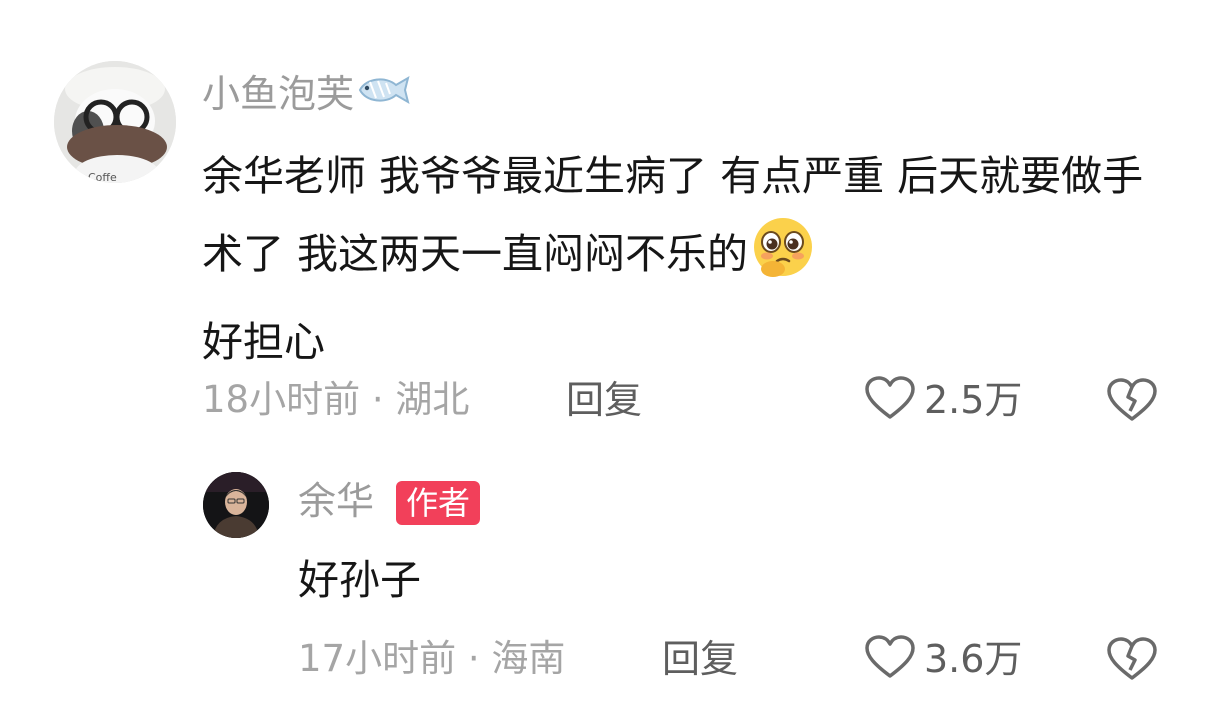 Image resolution: width=1224 pixels, height=719 pixels. Describe the element at coordinates (673, 215) in the screenshot. I see `comment-text: 余华老师 我爷爷最近生病了 有点严重 后天就要做手术了 我这两天一直闷闷不乐的` at that location.